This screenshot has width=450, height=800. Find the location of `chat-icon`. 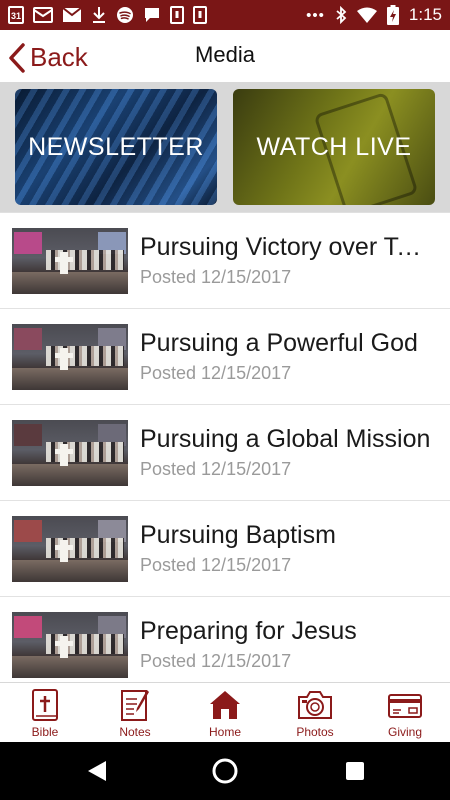

chat-icon is located at coordinates (152, 15).